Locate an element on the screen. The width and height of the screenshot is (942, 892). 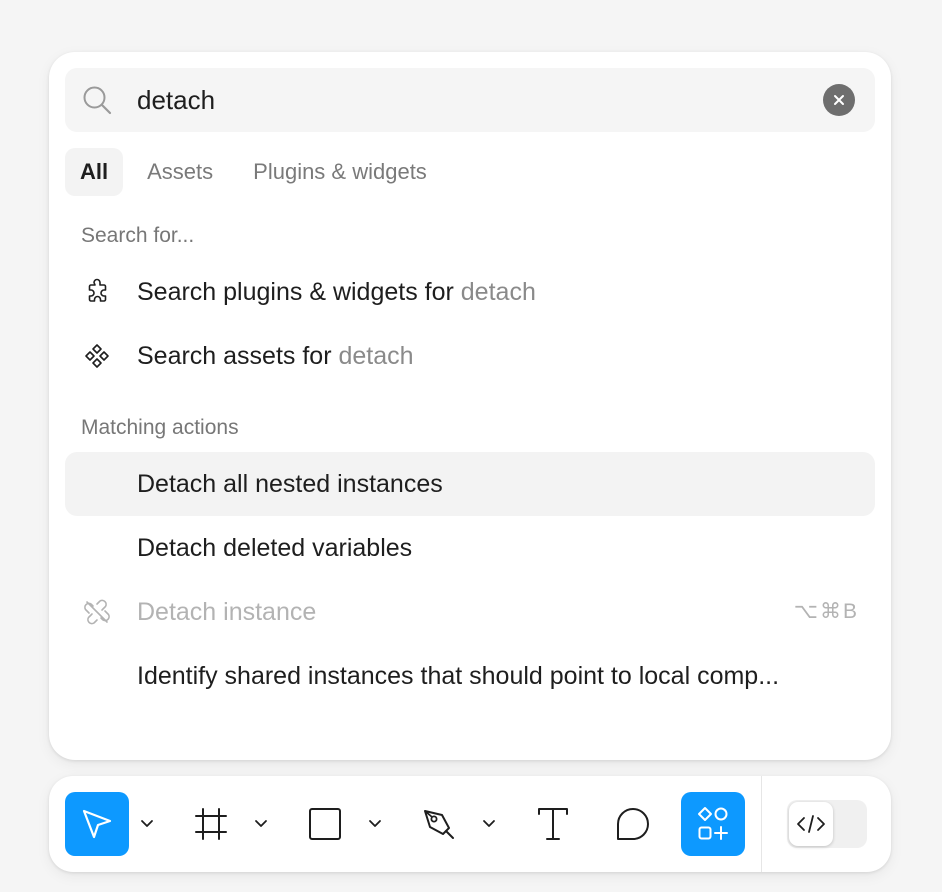
search-plugins-label: Search plugins & widgets for detach is located at coordinates (336, 292).